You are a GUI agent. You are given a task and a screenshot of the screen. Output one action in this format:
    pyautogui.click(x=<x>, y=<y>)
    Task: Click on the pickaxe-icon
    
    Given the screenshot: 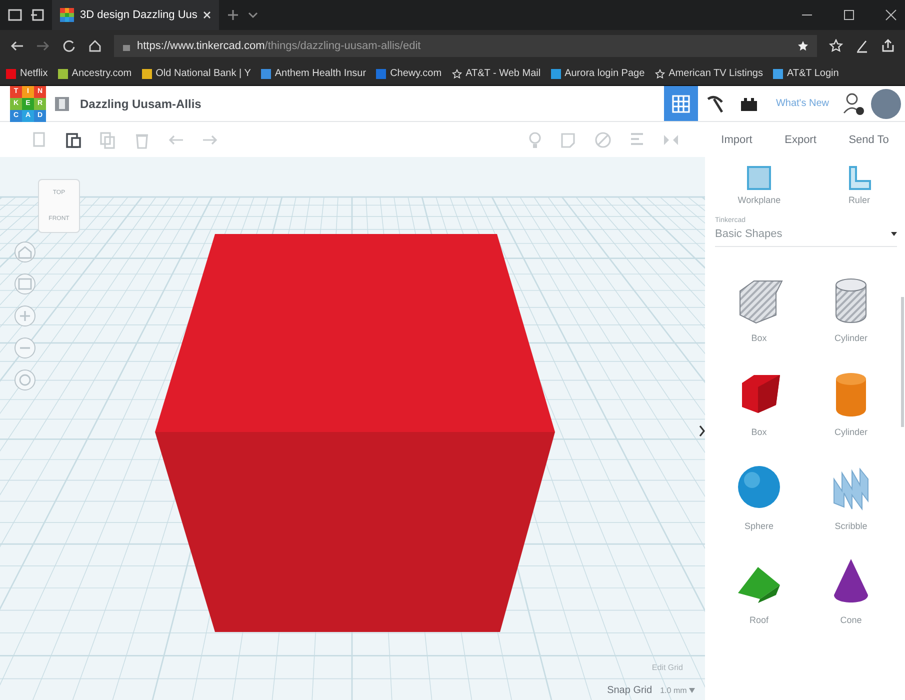 What is the action you would take?
    pyautogui.click(x=714, y=104)
    